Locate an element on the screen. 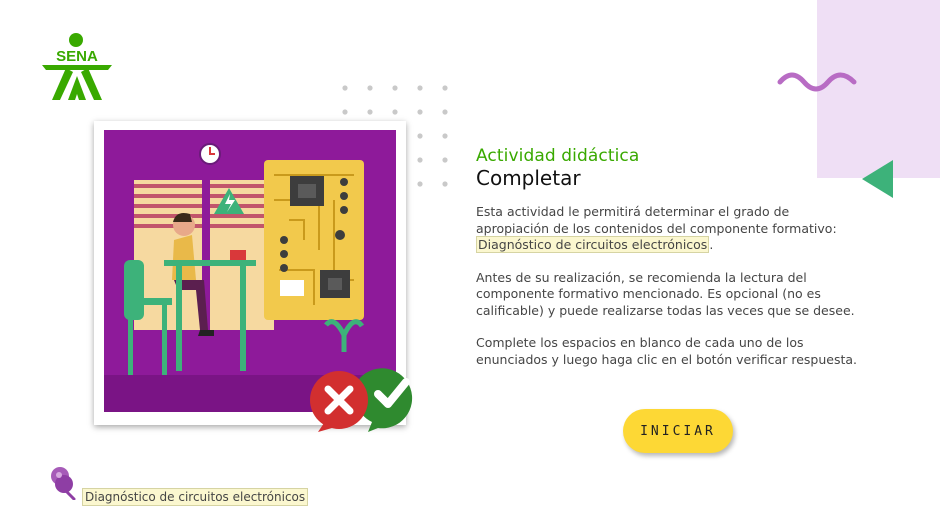 Image resolution: width=940 pixels, height=528 pixels. page-title: Completar is located at coordinates (528, 178).